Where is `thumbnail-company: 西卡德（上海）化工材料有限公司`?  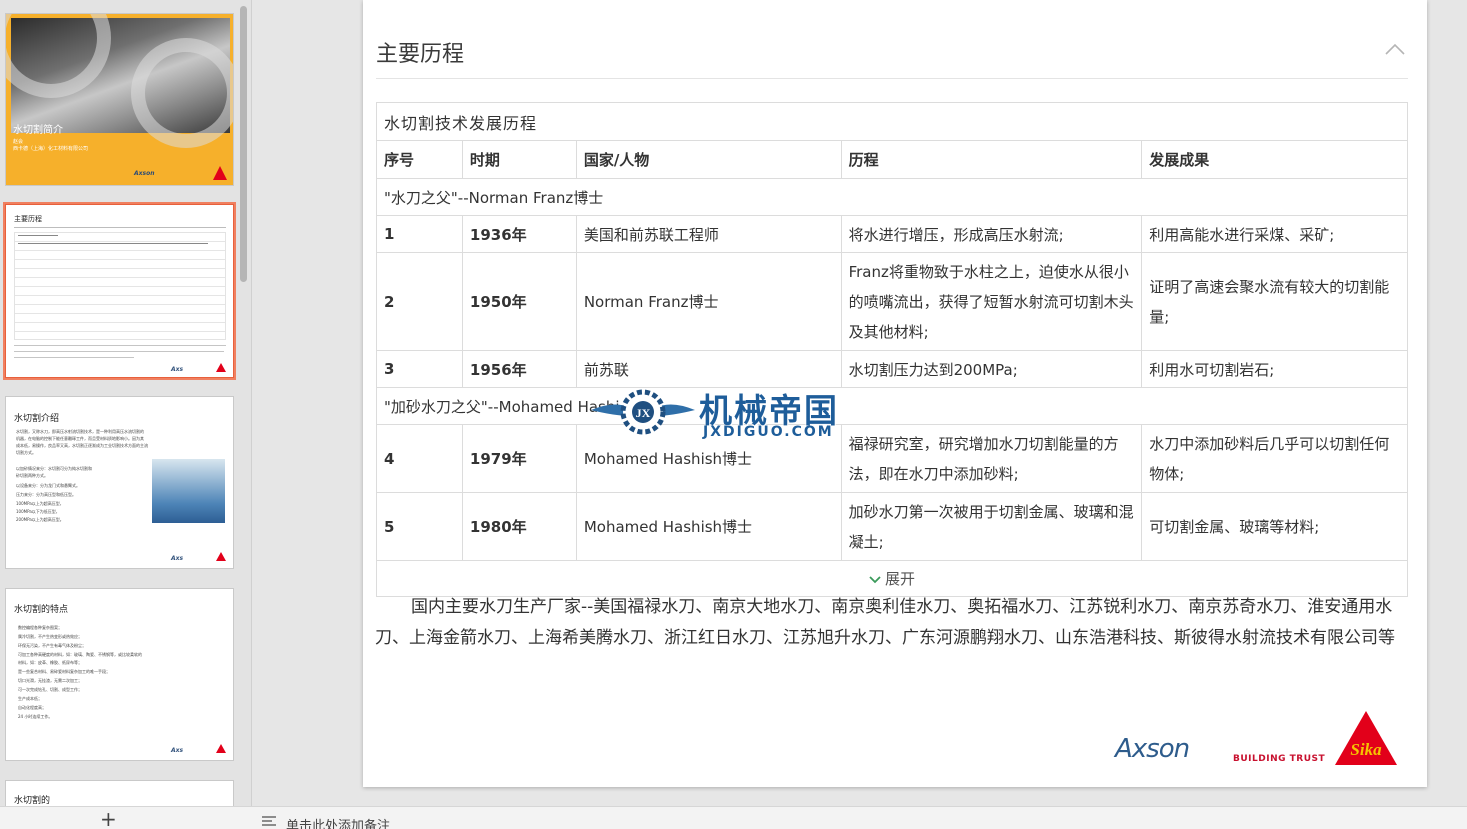
thumbnail-company: 西卡德（上海）化工材料有限公司 is located at coordinates (51, 149).